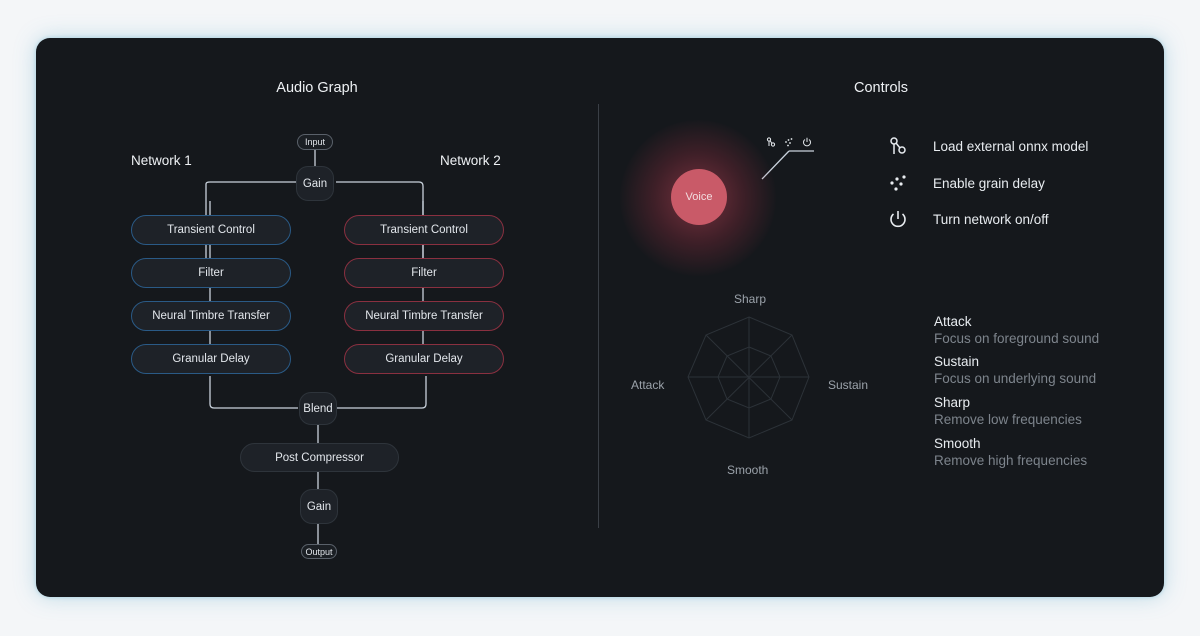 Image resolution: width=1200 pixels, height=636 pixels. I want to click on network-1-granular-delay: Granular Delay, so click(211, 359).